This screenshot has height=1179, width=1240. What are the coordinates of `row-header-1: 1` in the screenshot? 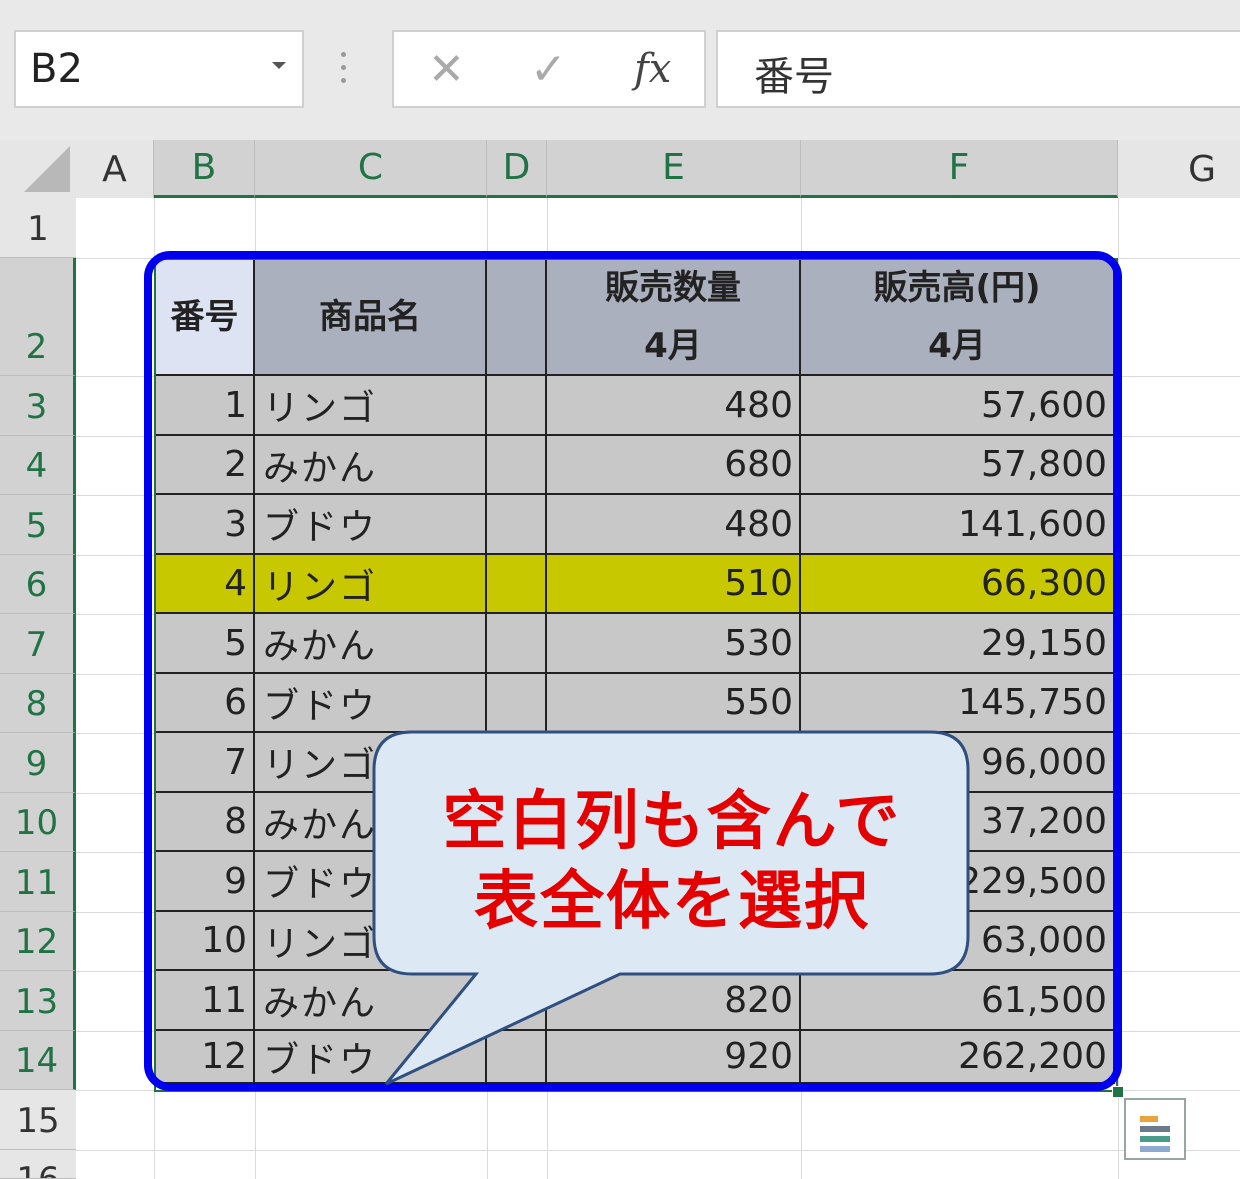 It's located at (38, 228).